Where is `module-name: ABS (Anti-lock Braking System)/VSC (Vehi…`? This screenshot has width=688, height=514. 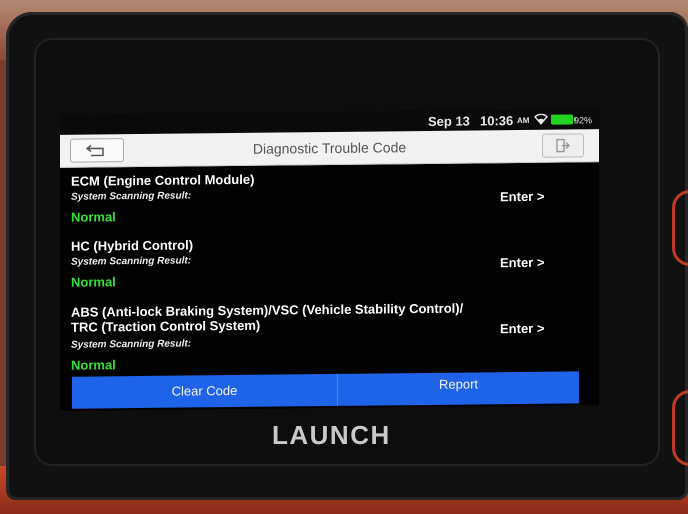
module-name: ABS (Anti-lock Braking System)/VSC (Vehi… is located at coordinates (267, 317).